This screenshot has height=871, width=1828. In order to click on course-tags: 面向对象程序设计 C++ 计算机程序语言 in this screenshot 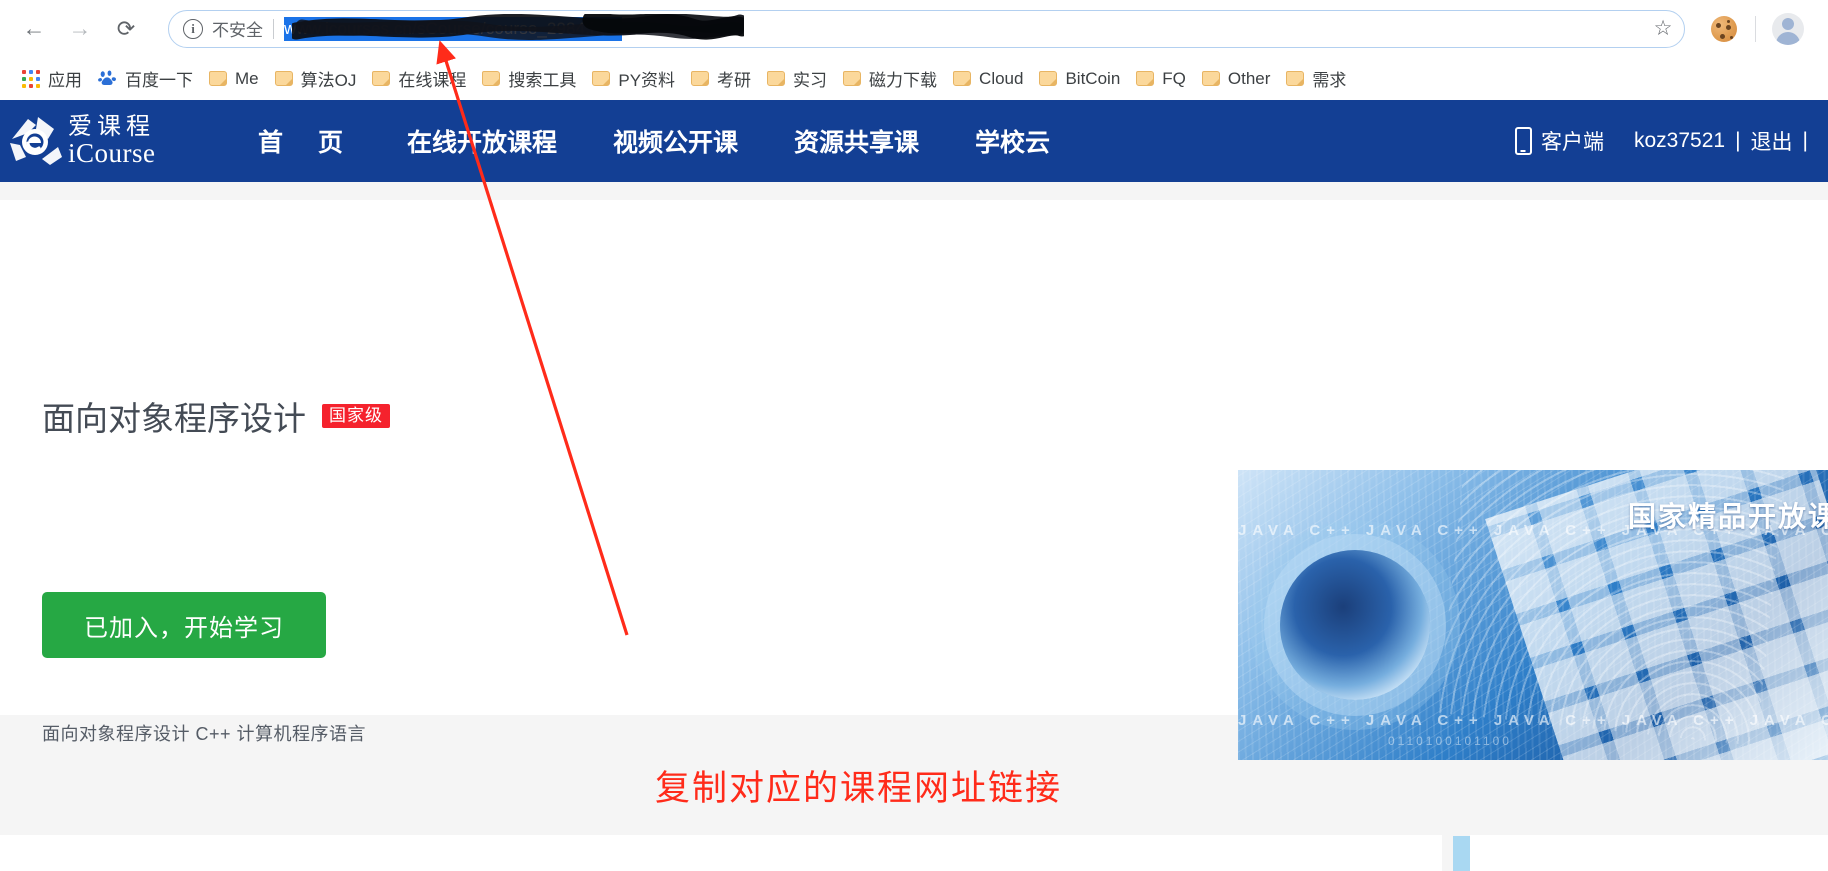, I will do `click(204, 734)`.